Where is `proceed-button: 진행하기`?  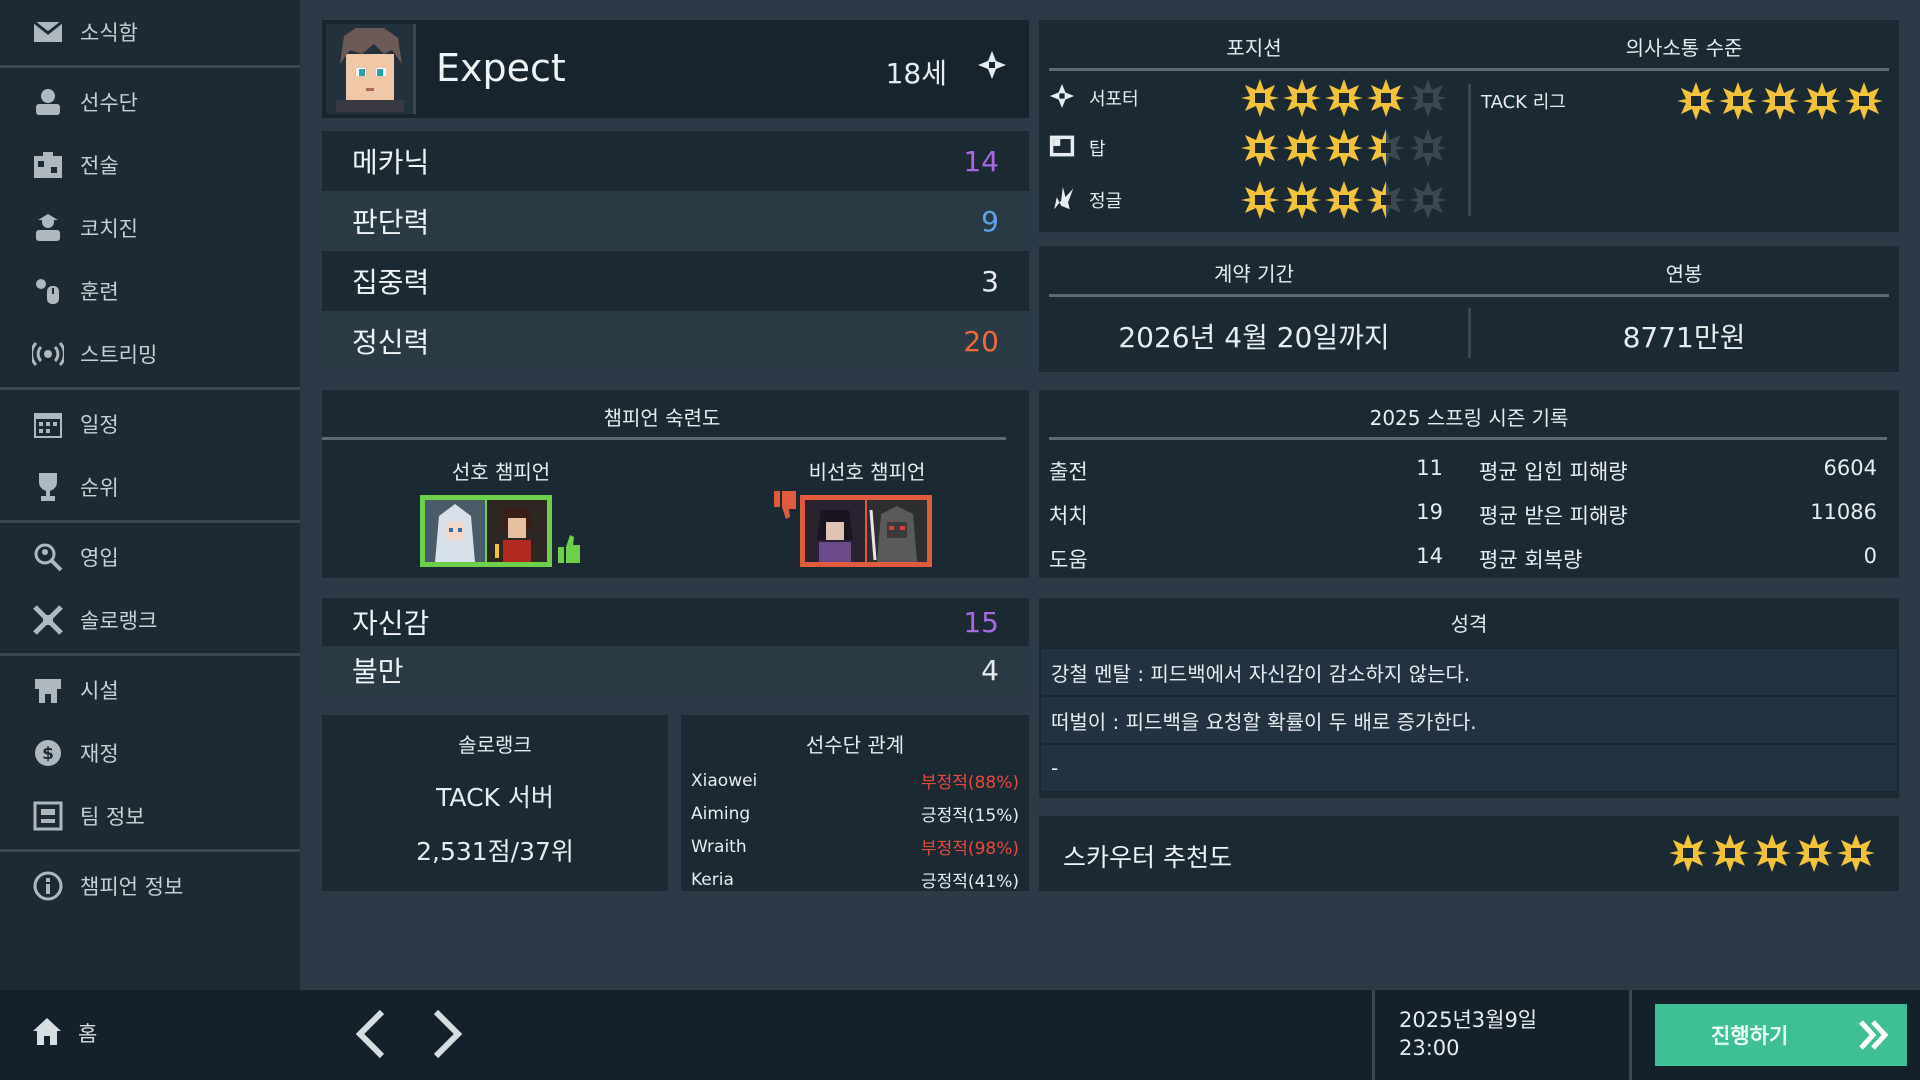
proceed-button: 진행하기 is located at coordinates (1781, 1035).